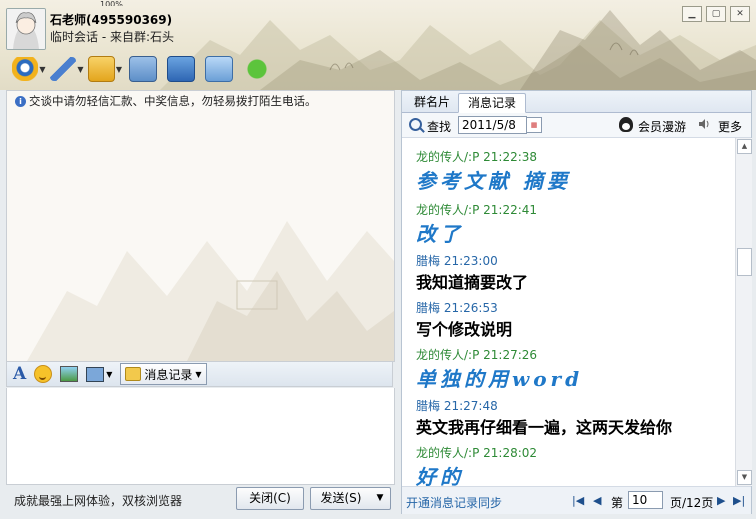 The width and height of the screenshot is (756, 519). What do you see at coordinates (740, 14) in the screenshot?
I see `close-window-button: ✕` at bounding box center [740, 14].